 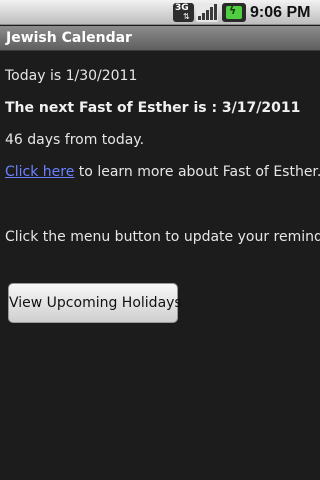 What do you see at coordinates (197, 172) in the screenshot?
I see `learn-more-text: to learn more about Fast of Esther.` at bounding box center [197, 172].